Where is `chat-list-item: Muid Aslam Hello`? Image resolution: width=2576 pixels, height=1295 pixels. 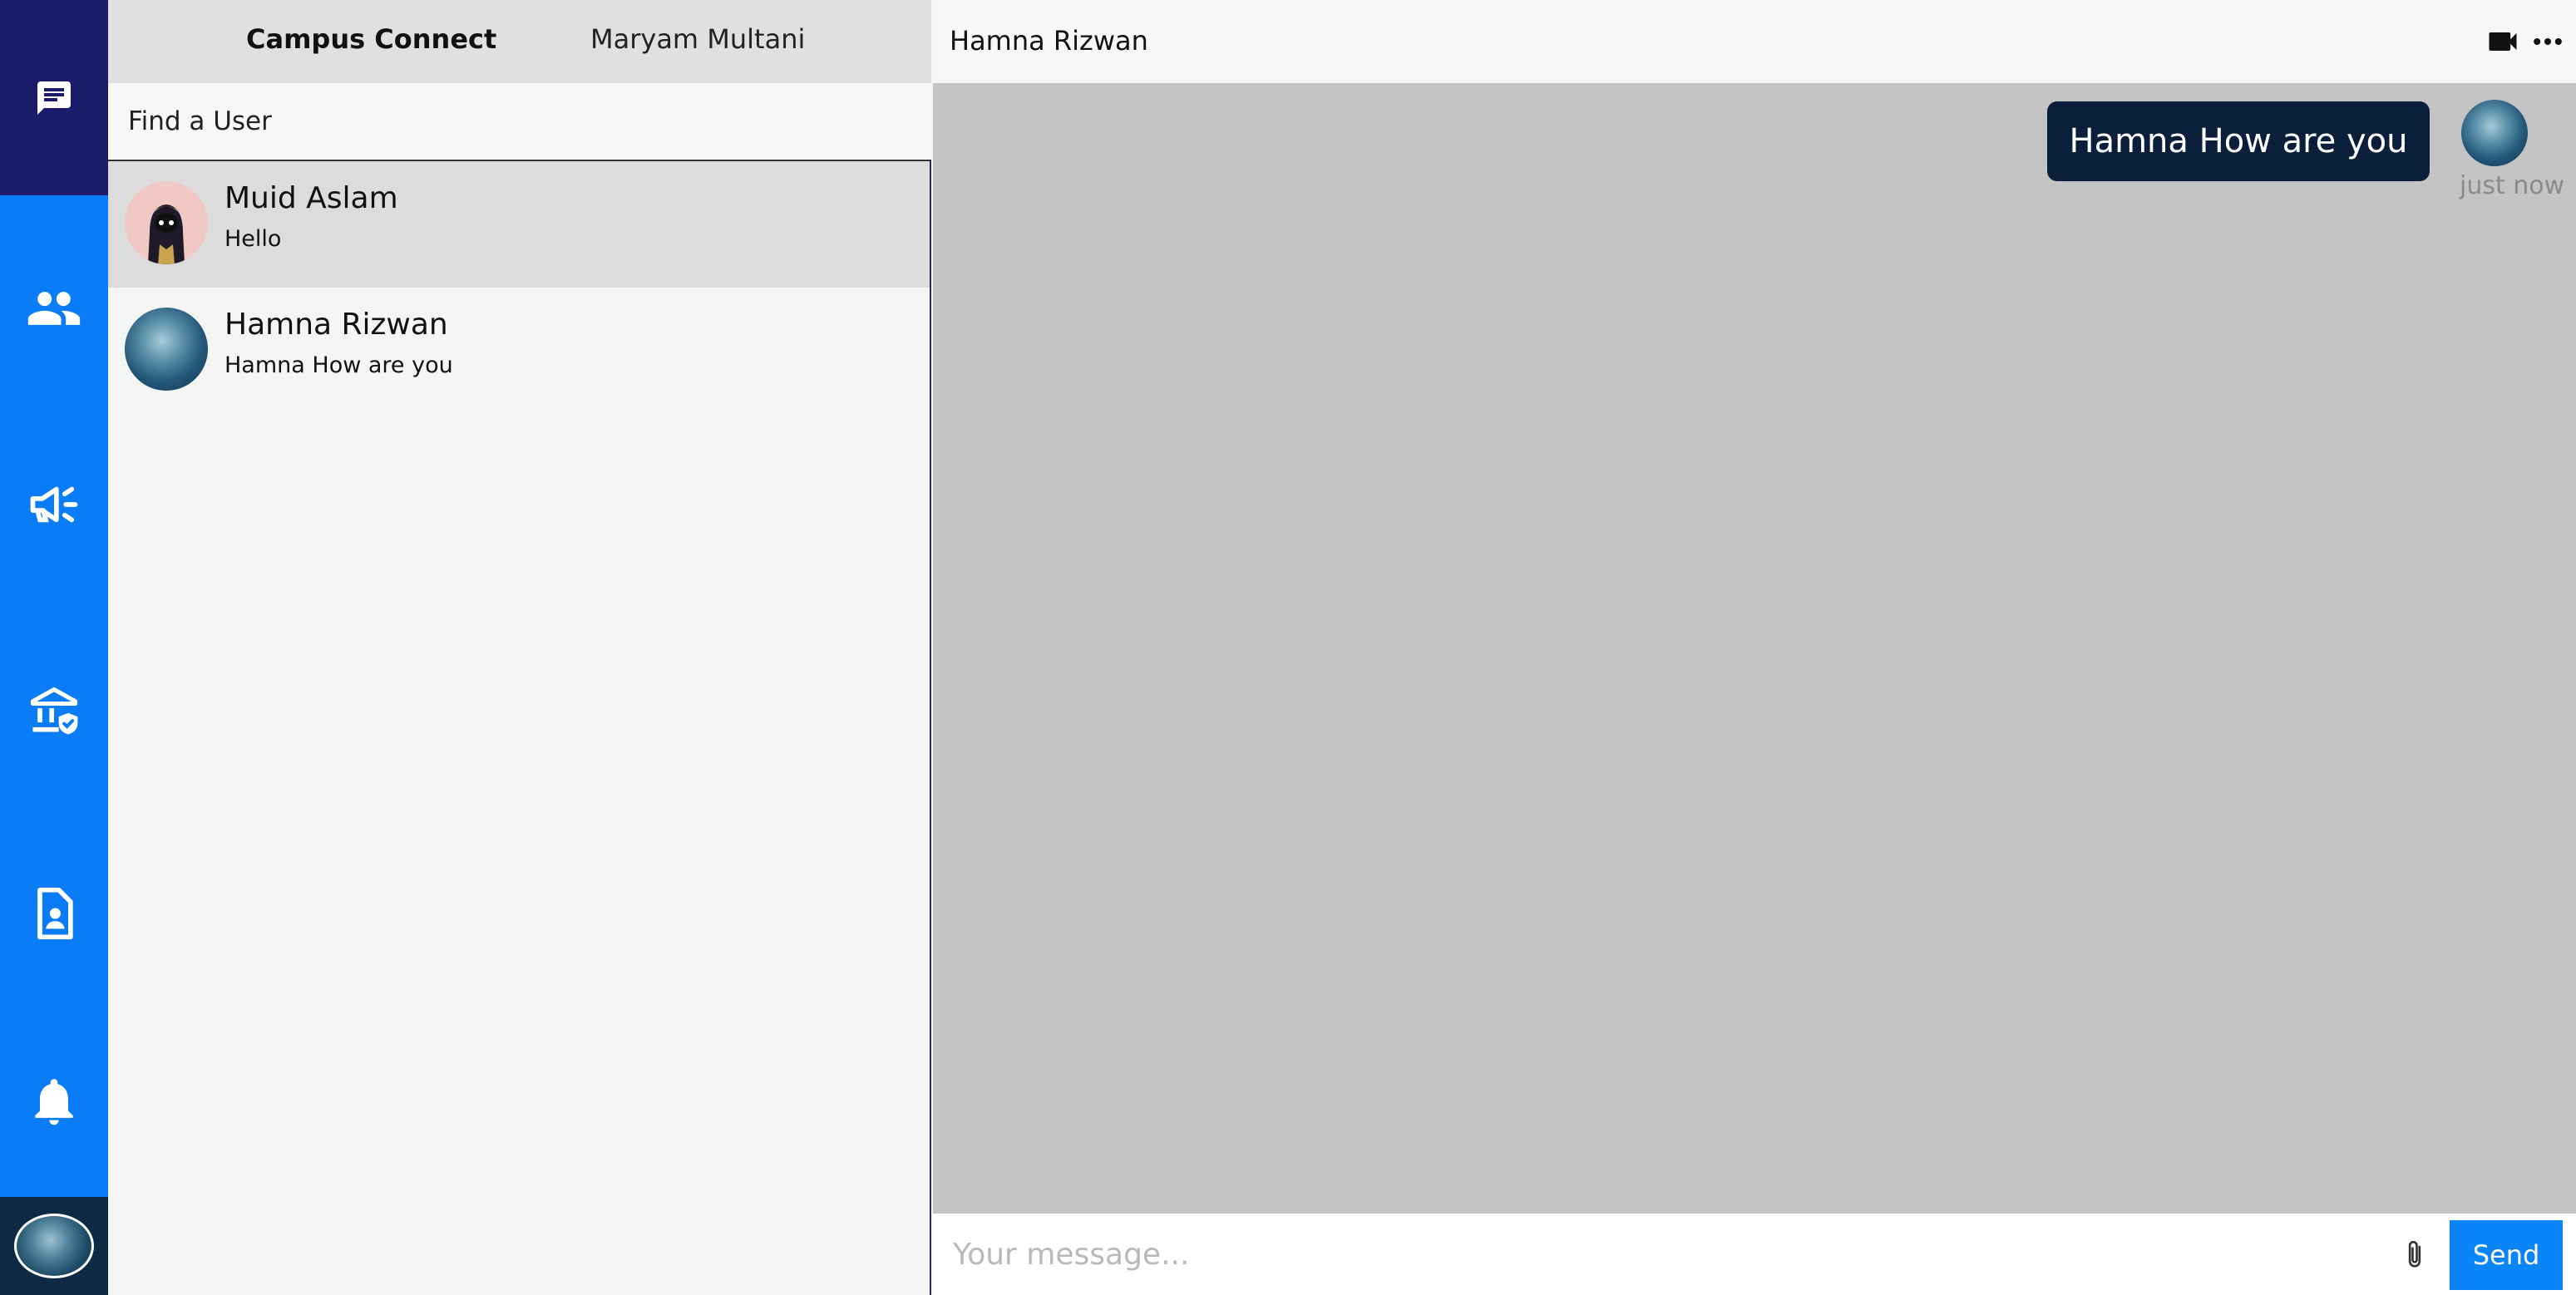
chat-list-item: Muid Aslam Hello is located at coordinates (519, 224).